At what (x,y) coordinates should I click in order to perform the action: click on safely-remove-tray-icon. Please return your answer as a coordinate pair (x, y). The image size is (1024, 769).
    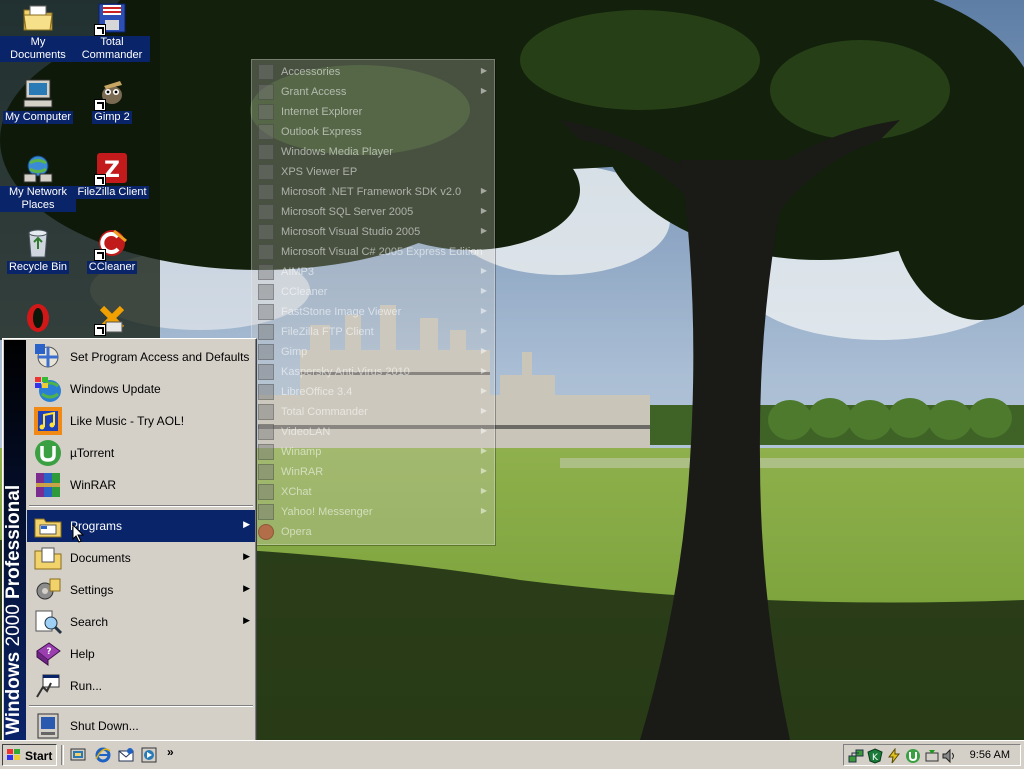
    Looking at the image, I should click on (932, 756).